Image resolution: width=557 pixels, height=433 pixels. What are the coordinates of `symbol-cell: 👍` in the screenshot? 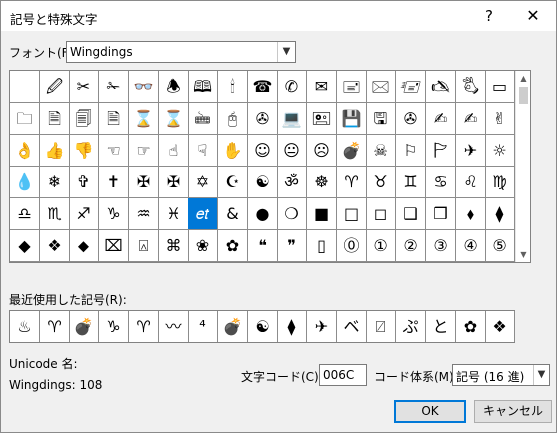 It's located at (55, 151).